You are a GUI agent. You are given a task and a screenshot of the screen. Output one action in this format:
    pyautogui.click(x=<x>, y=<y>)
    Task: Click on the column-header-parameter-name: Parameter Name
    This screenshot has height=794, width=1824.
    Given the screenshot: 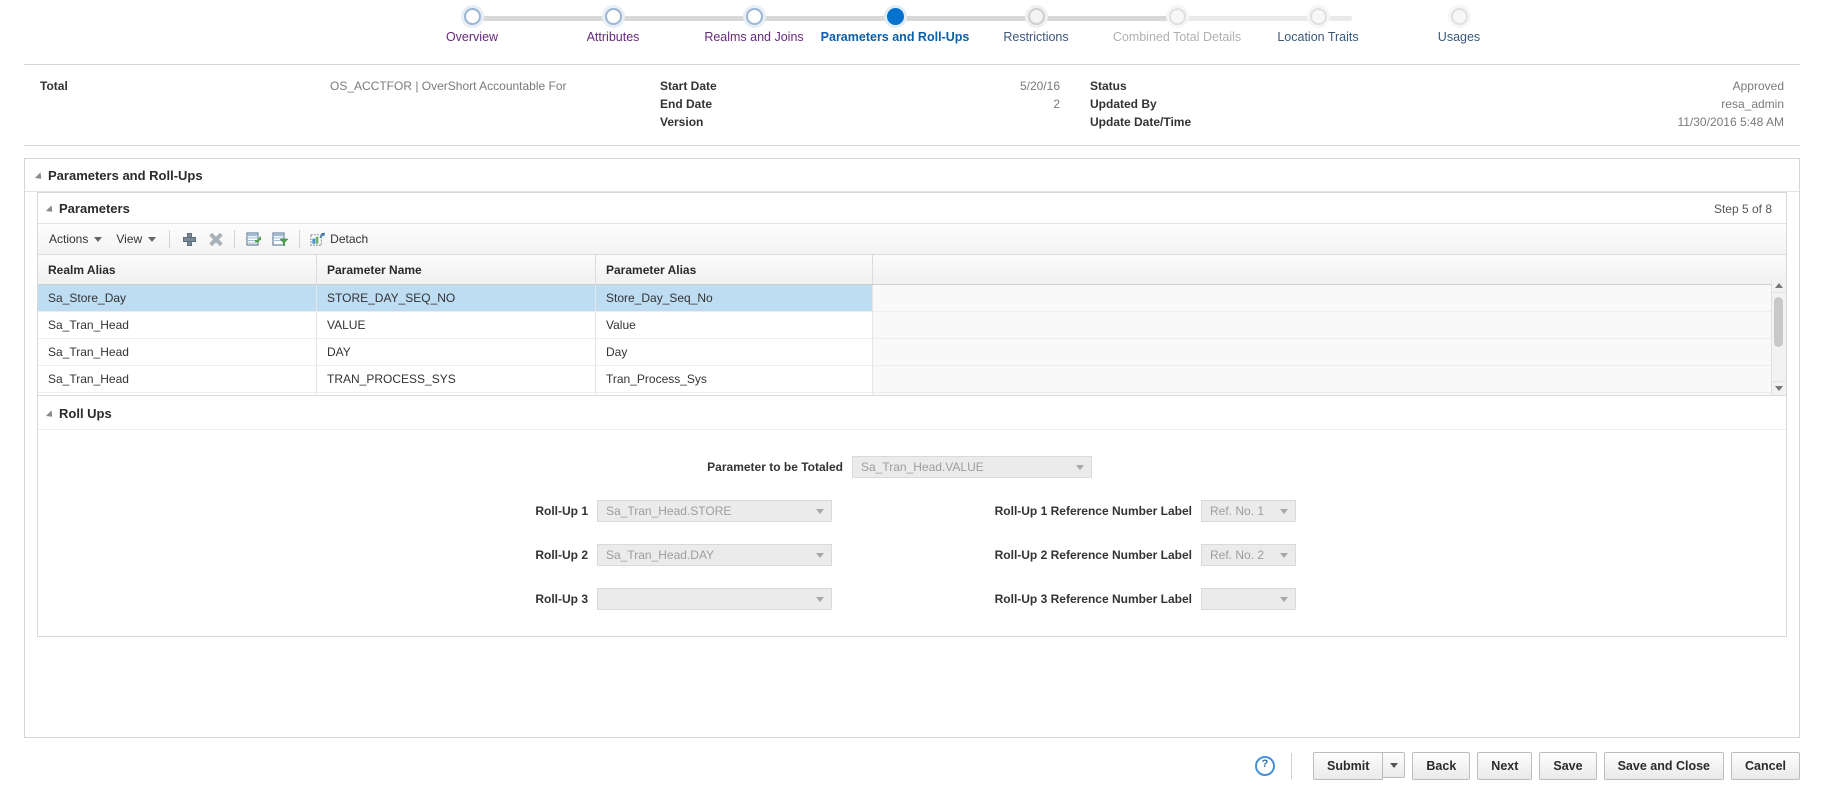 What is the action you would take?
    pyautogui.click(x=456, y=270)
    